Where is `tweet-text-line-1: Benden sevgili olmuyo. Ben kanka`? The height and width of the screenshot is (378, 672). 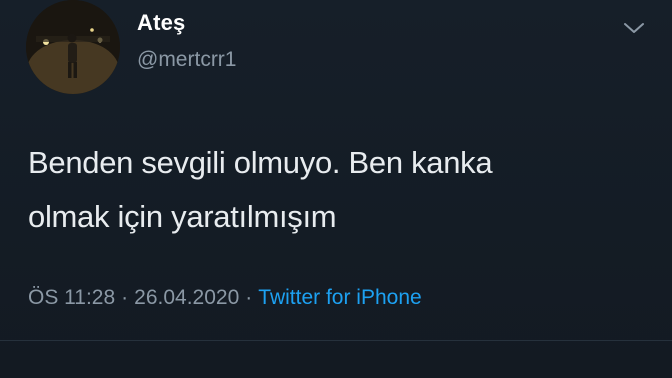
tweet-text-line-1: Benden sevgili olmuyo. Ben kanka is located at coordinates (260, 162).